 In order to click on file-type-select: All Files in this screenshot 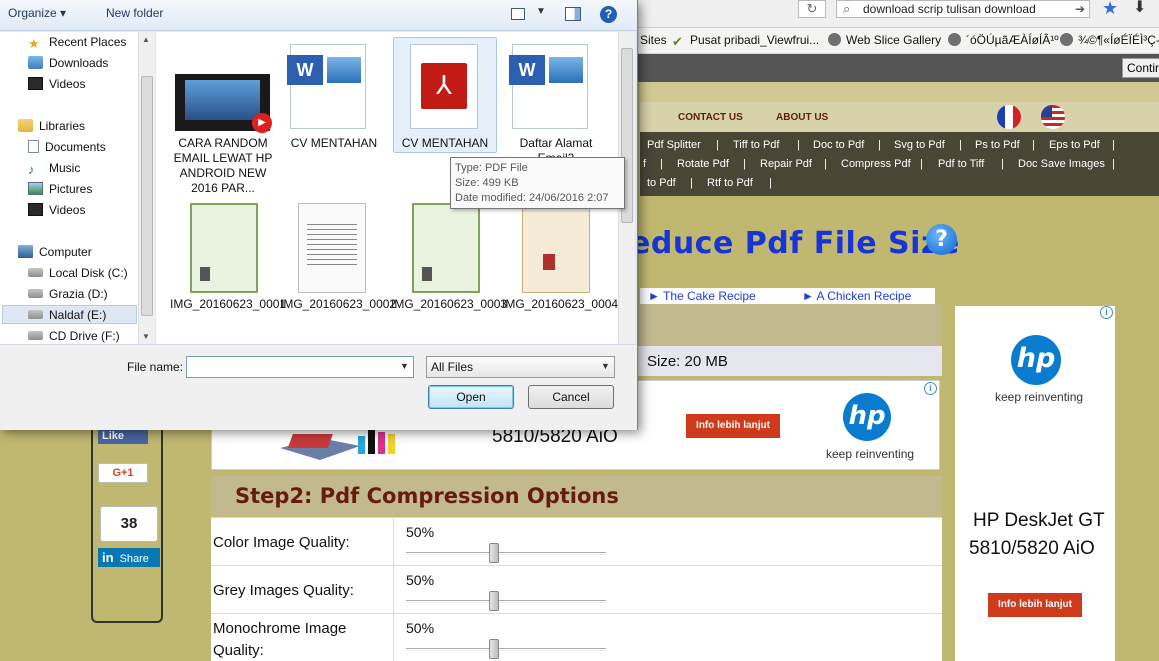, I will do `click(520, 367)`.